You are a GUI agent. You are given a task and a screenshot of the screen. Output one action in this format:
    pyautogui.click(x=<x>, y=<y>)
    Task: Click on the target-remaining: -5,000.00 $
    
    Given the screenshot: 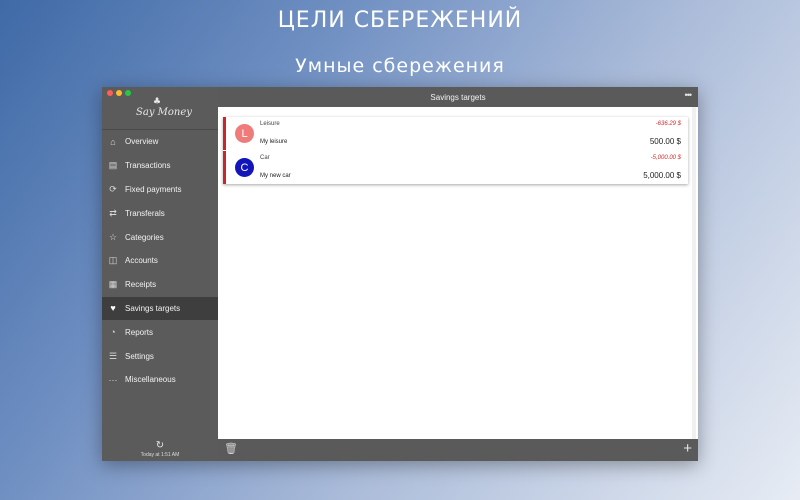 What is the action you would take?
    pyautogui.click(x=665, y=158)
    